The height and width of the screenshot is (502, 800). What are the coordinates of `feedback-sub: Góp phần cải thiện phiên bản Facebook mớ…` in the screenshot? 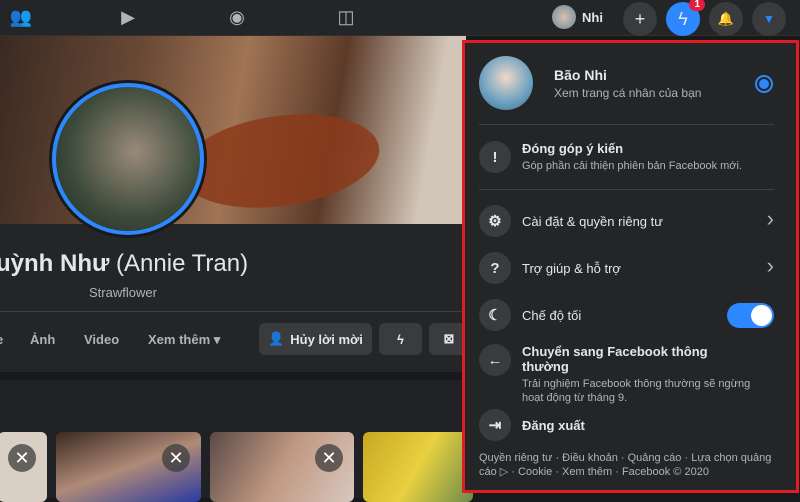 It's located at (632, 166).